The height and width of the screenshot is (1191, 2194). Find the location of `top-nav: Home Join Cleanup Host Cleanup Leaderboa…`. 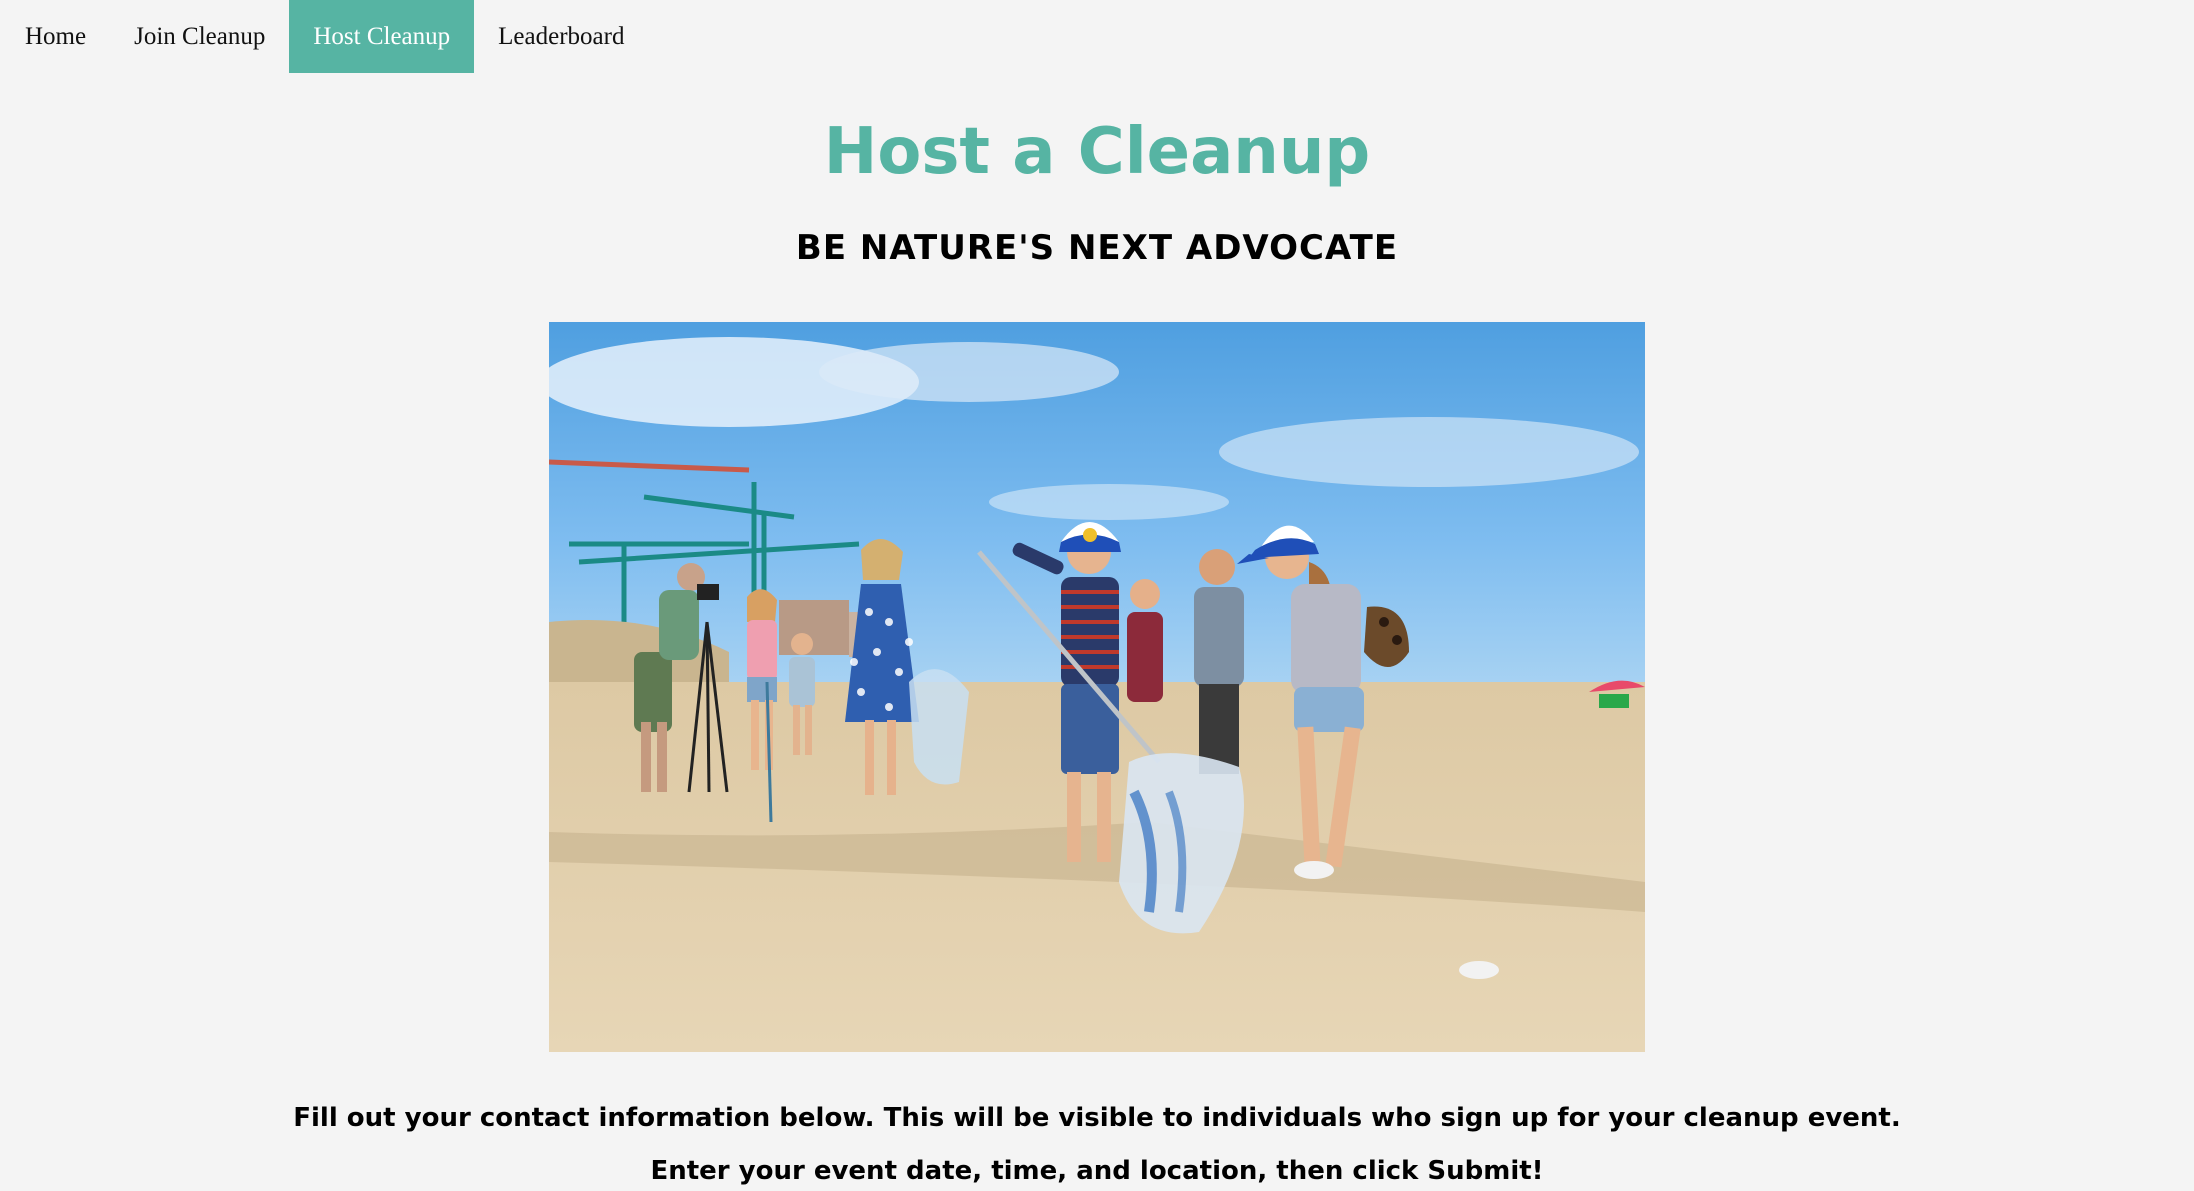

top-nav: Home Join Cleanup Host Cleanup Leaderboa… is located at coordinates (324, 36).